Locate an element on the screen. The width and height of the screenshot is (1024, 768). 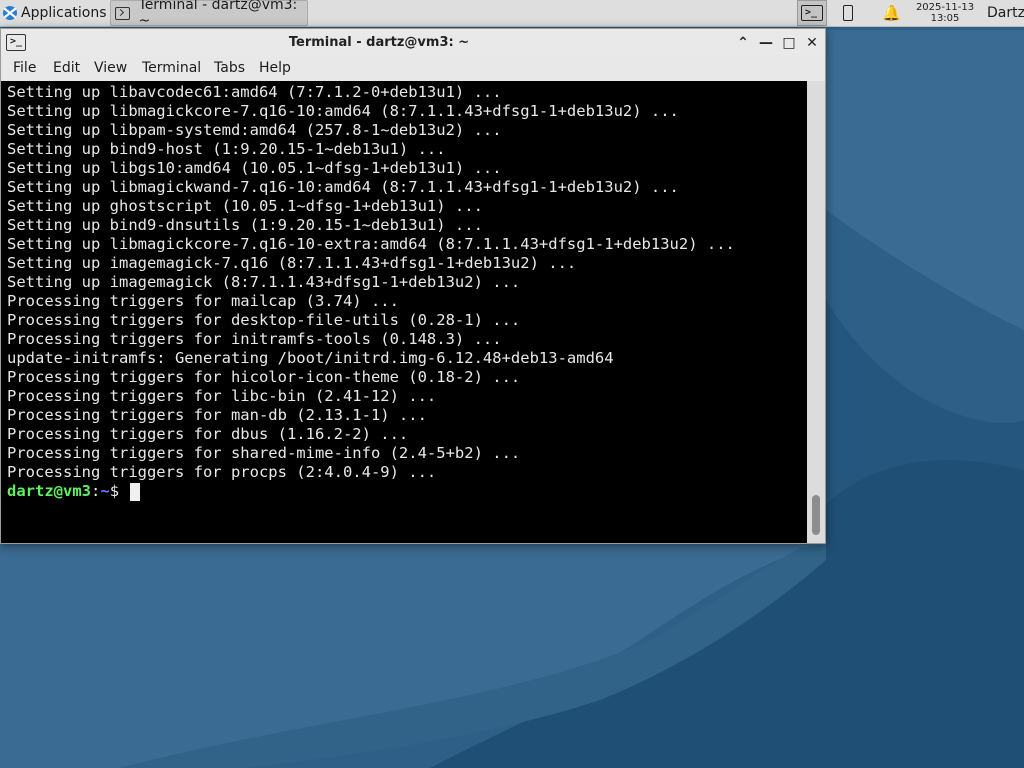
user-menu: Dartz is located at coordinates (1005, 13).